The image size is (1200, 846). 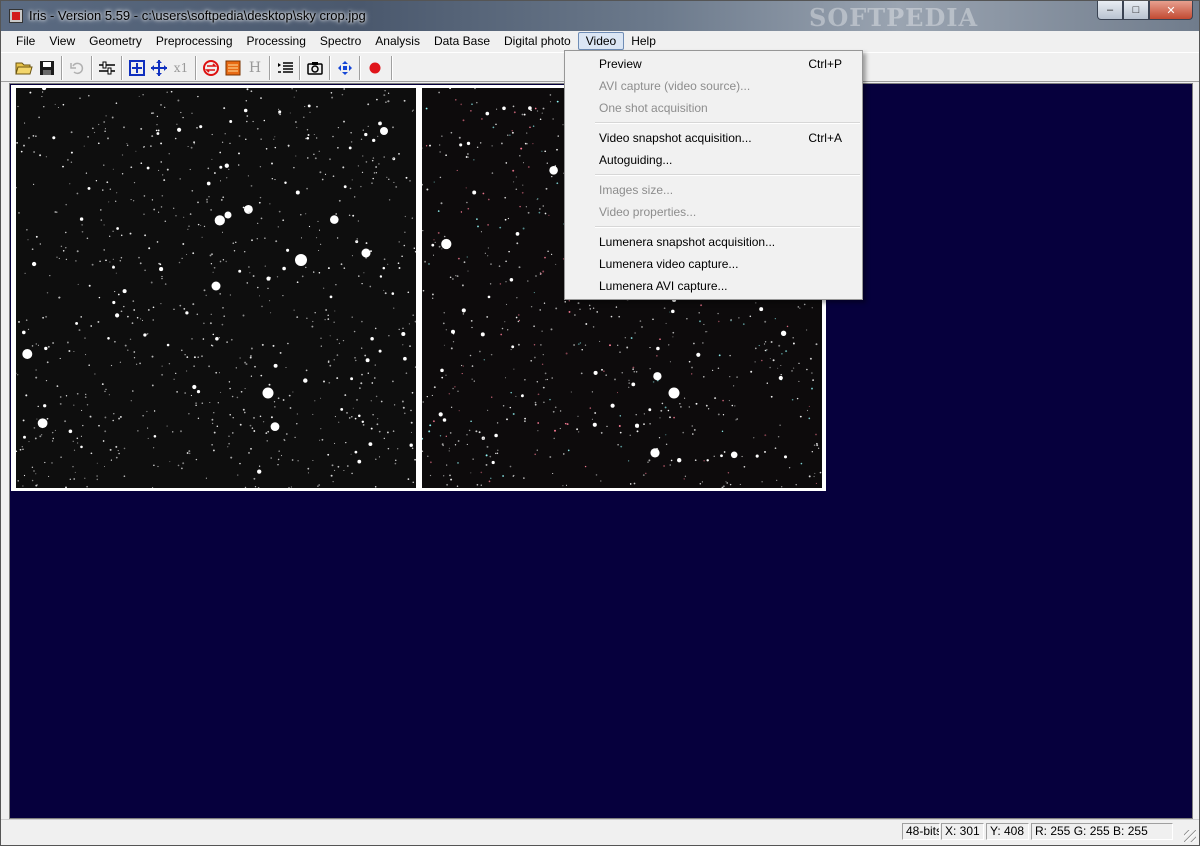 I want to click on palette-button, so click(x=233, y=68).